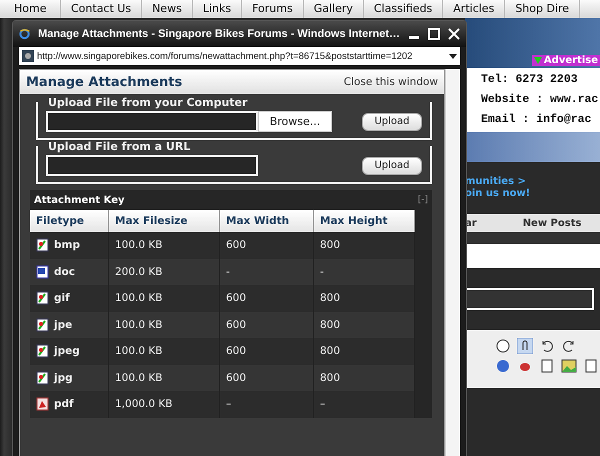 This screenshot has height=456, width=600. I want to click on column-header: Max Height, so click(364, 221).